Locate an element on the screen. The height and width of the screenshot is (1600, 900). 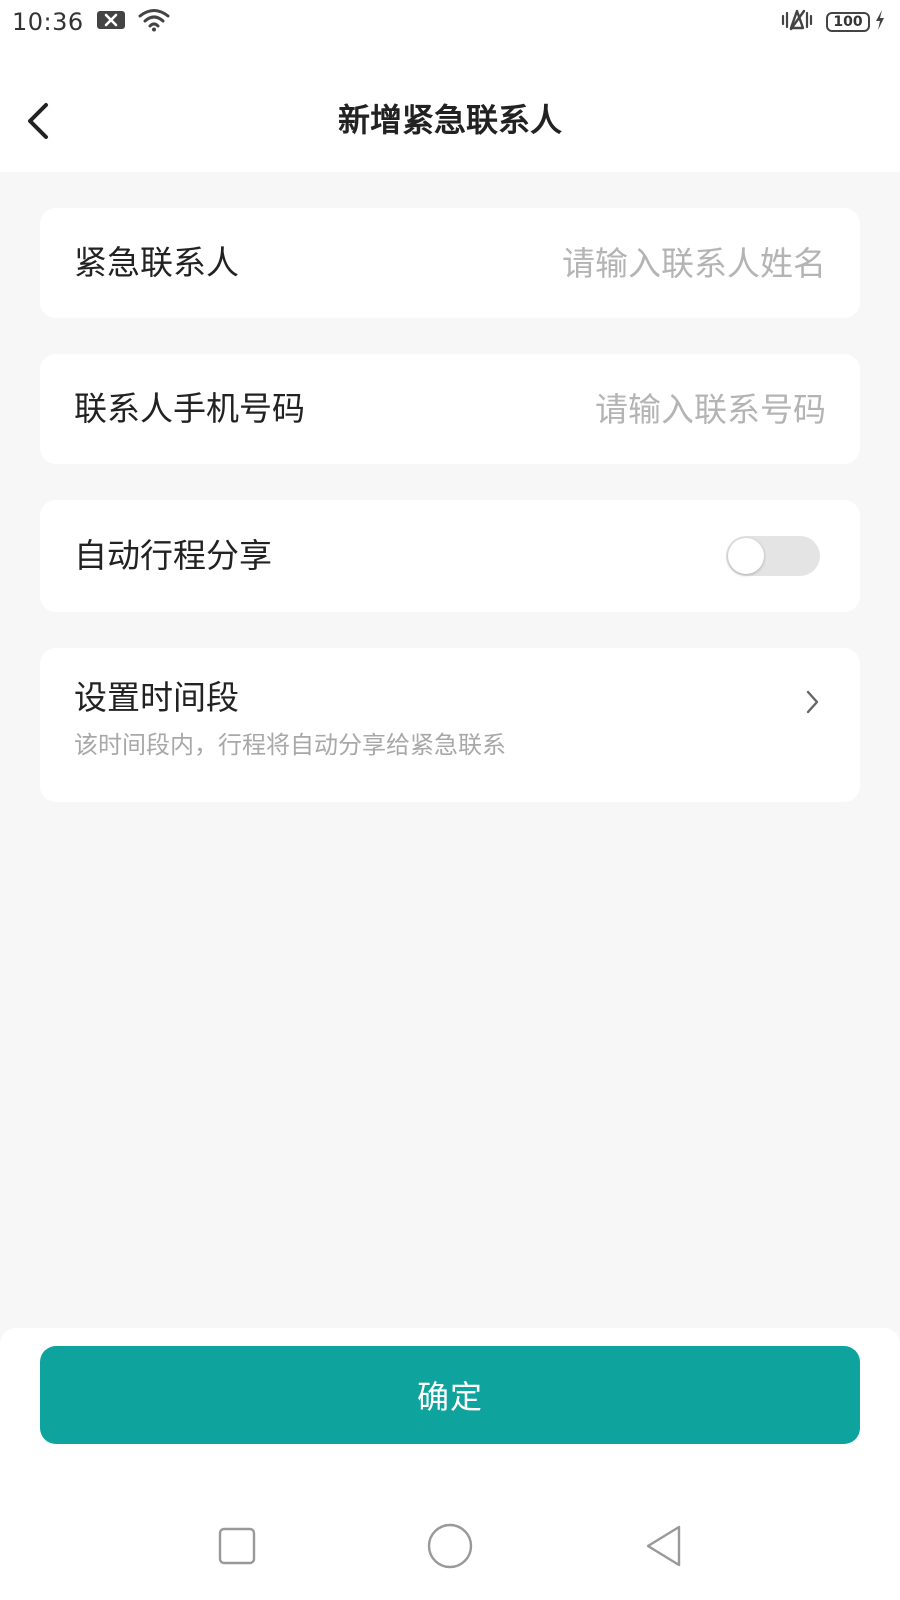
auto-share-card: 自动行程分享 is located at coordinates (450, 556).